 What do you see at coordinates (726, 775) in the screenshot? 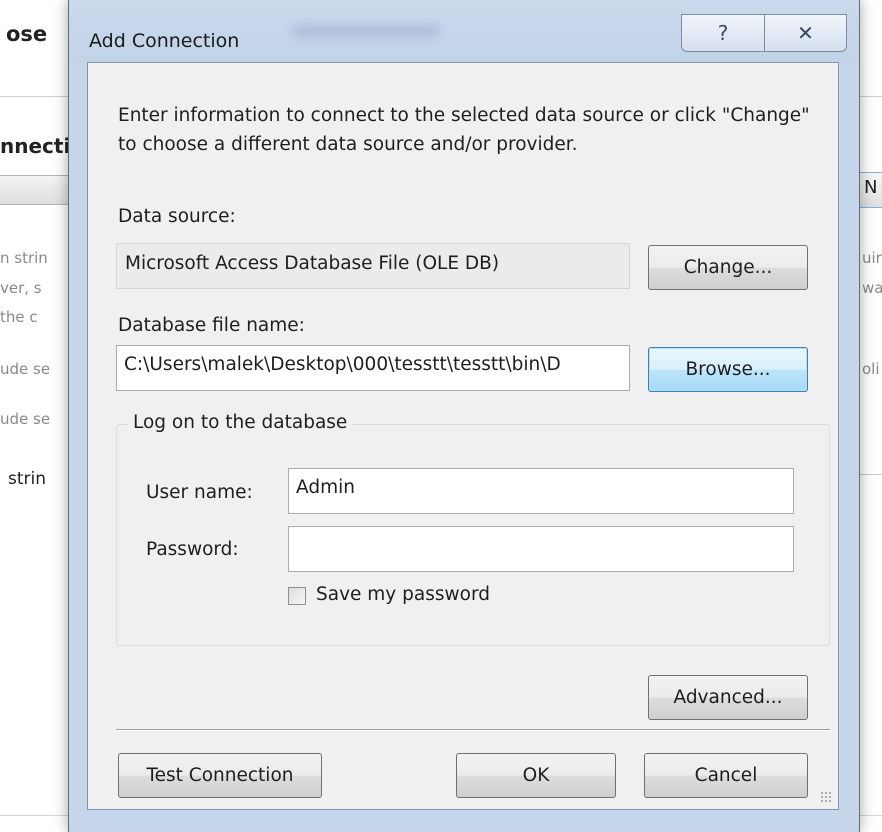
I see `cancel-button: Cancel` at bounding box center [726, 775].